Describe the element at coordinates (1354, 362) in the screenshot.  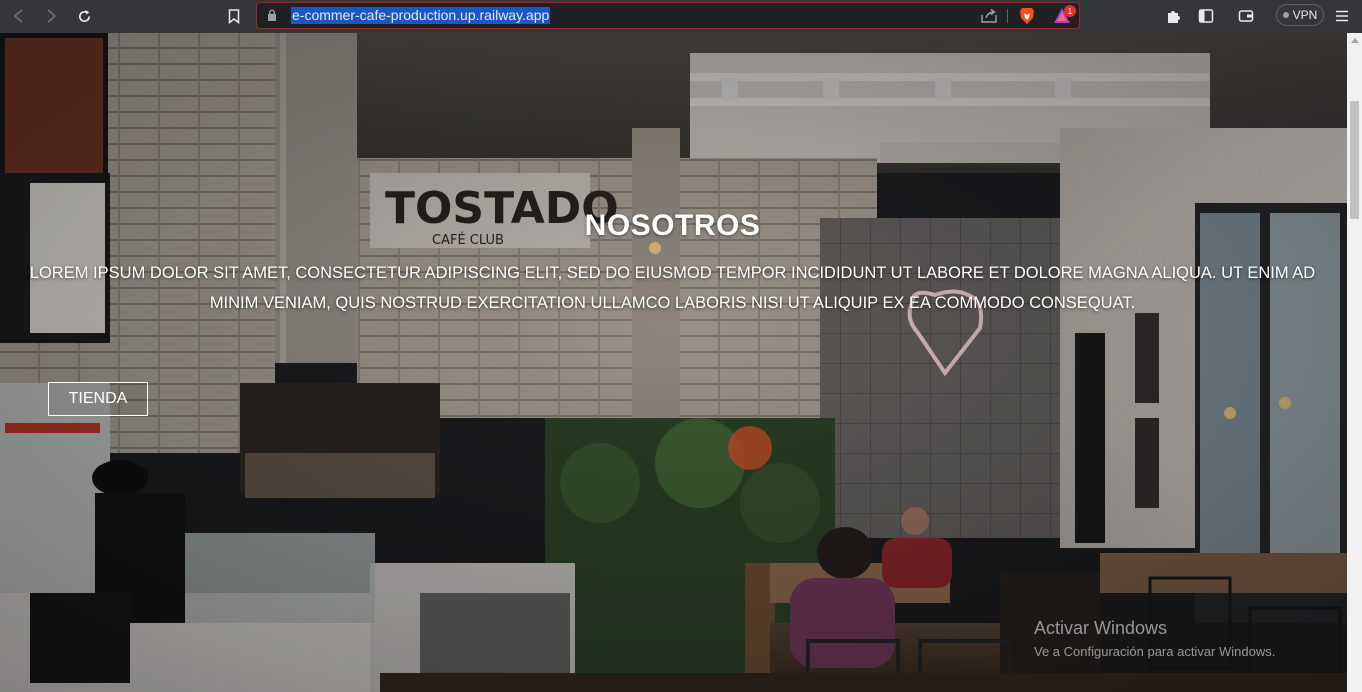
I see `page-scrollbar` at that location.